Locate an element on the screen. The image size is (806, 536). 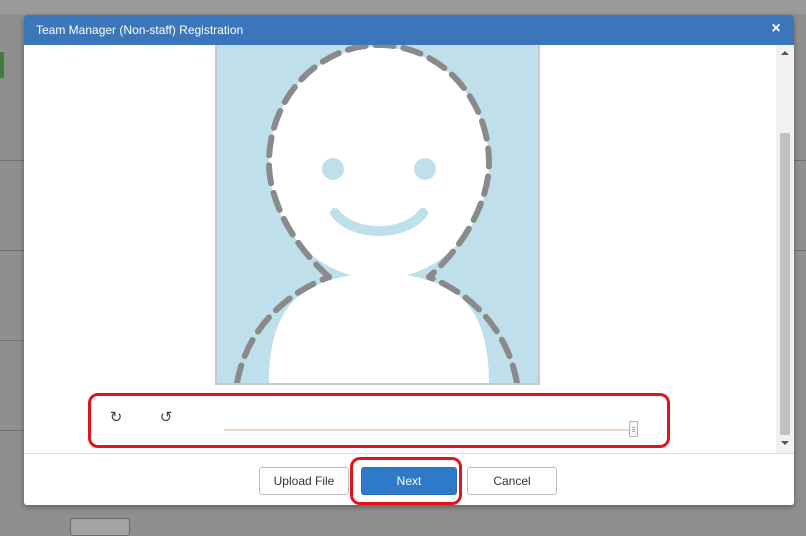
cancel-button: Cancel is located at coordinates (512, 481).